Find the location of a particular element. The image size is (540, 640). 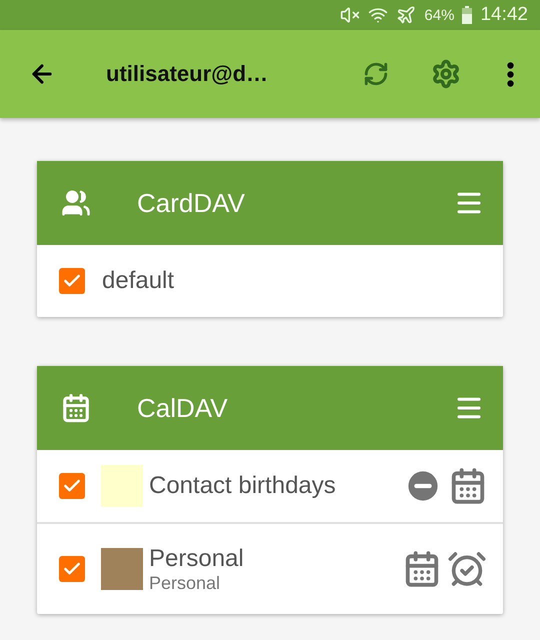

collection-name: Personal is located at coordinates (197, 558).